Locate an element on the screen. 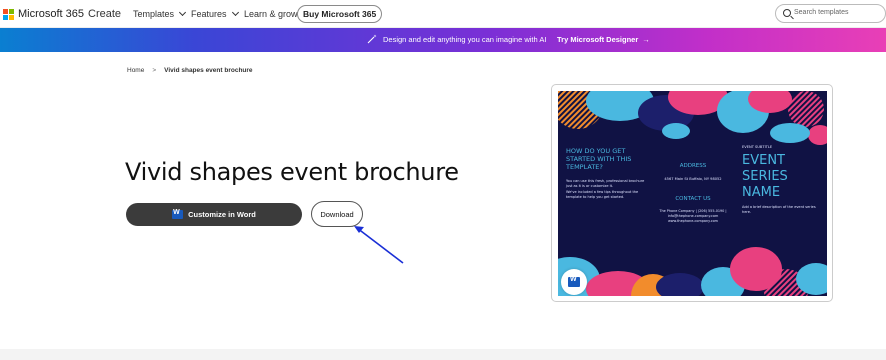  nav-features: Features is located at coordinates (215, 13).